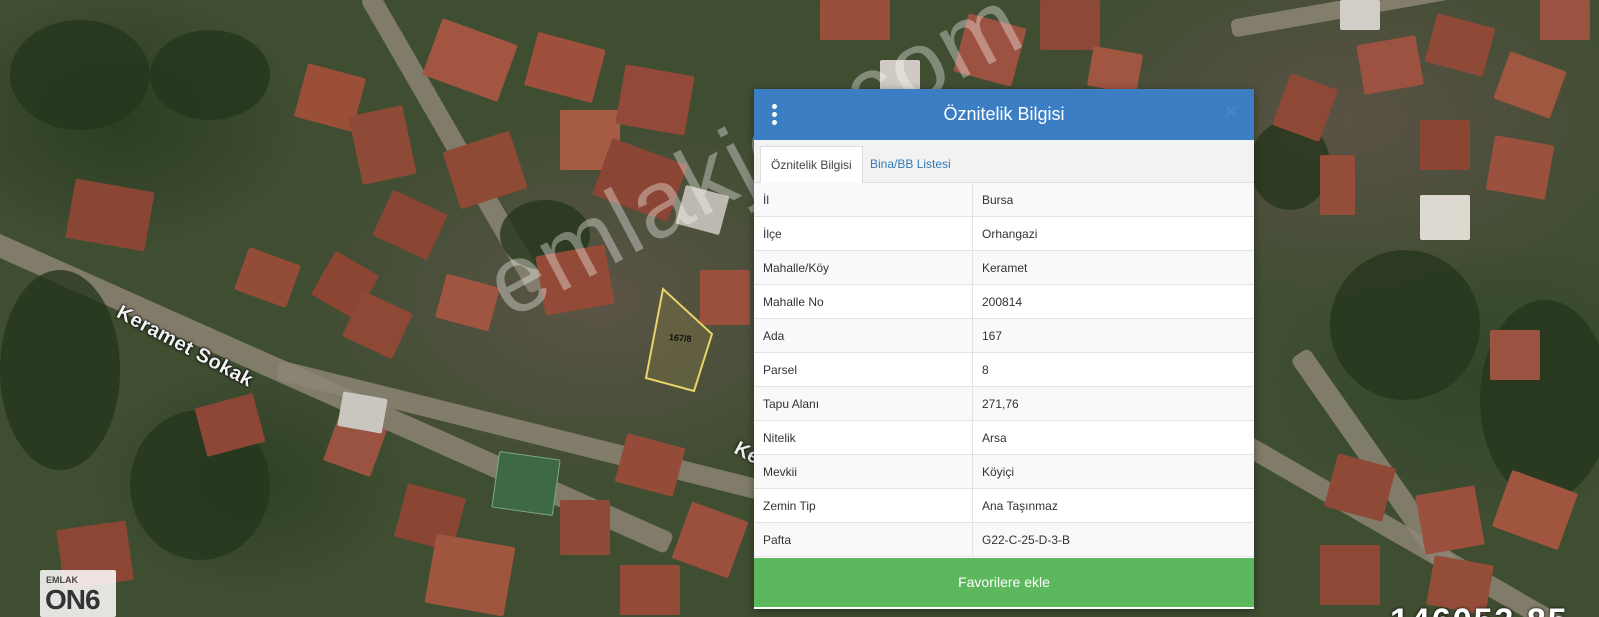 The image size is (1599, 617). I want to click on close-icon: ×, so click(1231, 112).